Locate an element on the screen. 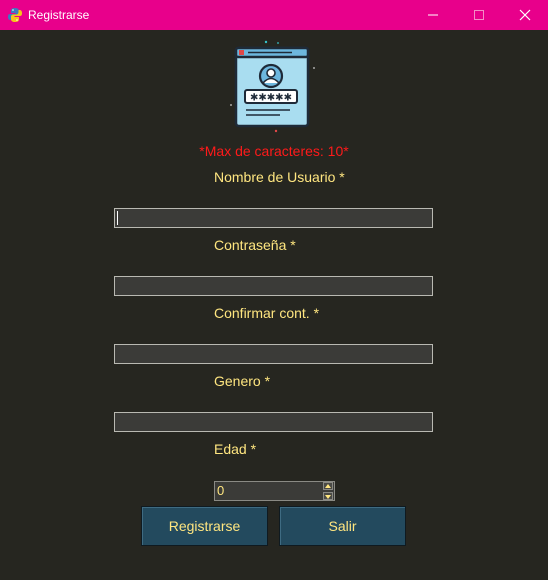  gender-field is located at coordinates (273, 422).